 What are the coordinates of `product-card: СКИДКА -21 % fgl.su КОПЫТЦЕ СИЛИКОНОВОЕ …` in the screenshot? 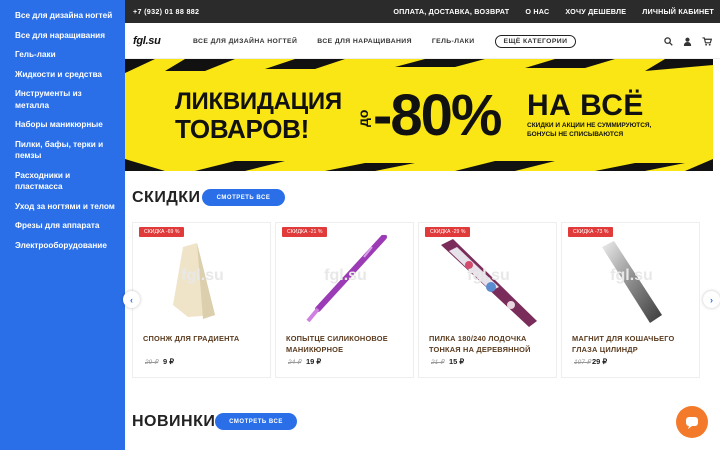 It's located at (344, 300).